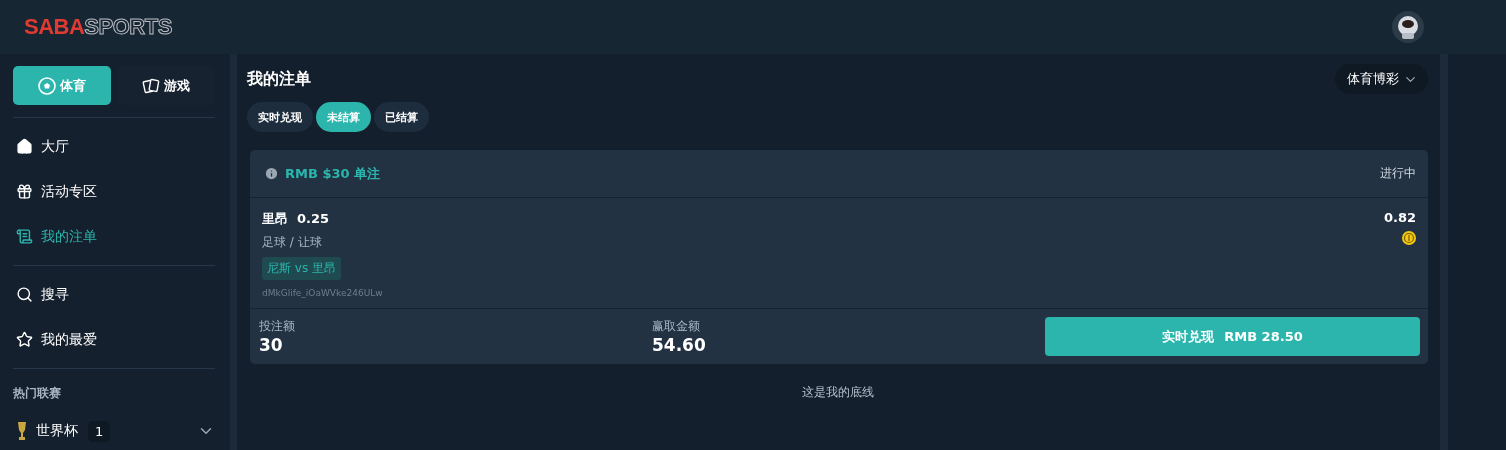  I want to click on nav-item: 我的注单, so click(114, 236).